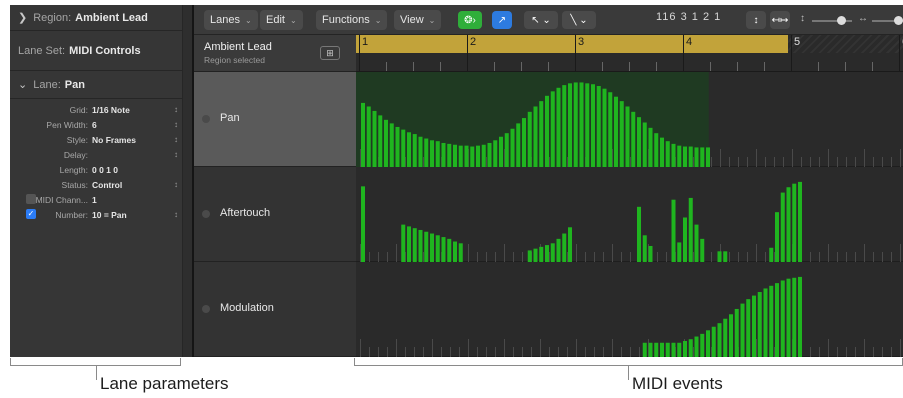 This screenshot has height=398, width=903. I want to click on view-menu: View ⌄, so click(418, 20).